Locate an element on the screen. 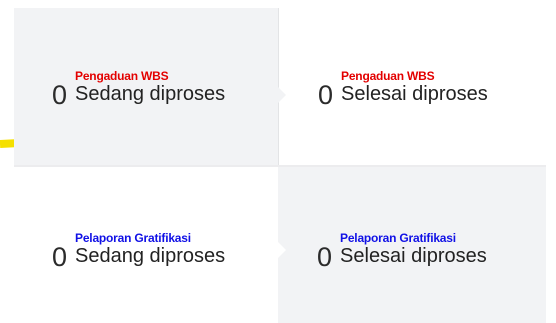 The width and height of the screenshot is (556, 323). stat-block: 0 Pelaporan Gratifikasi Selesai diproses is located at coordinates (402, 251).